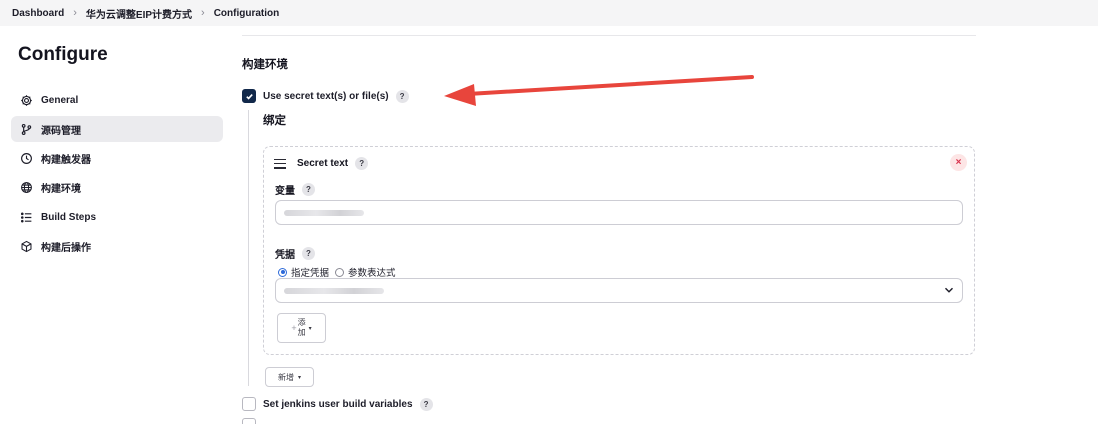  I want to click on radio-param-label: 参数表达式, so click(372, 273).